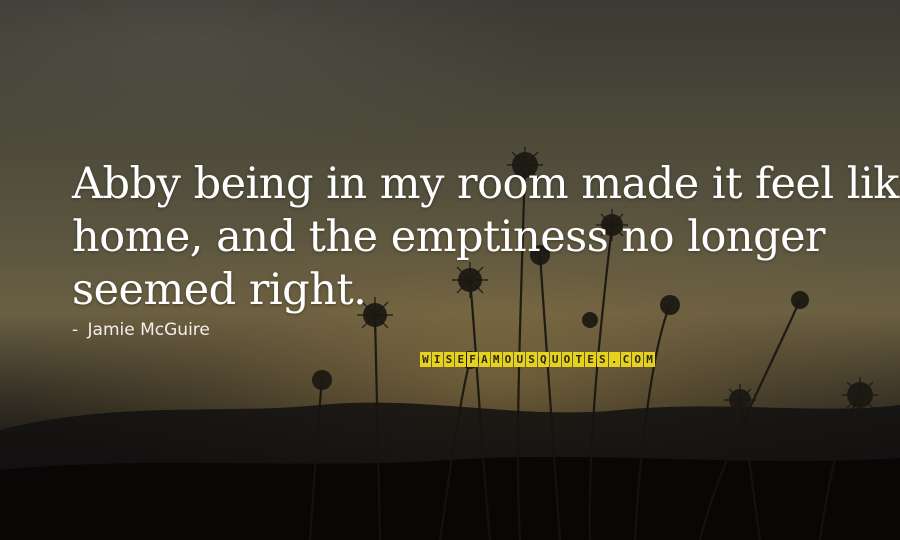 Image resolution: width=900 pixels, height=540 pixels. I want to click on watermark-letter: T, so click(579, 359).